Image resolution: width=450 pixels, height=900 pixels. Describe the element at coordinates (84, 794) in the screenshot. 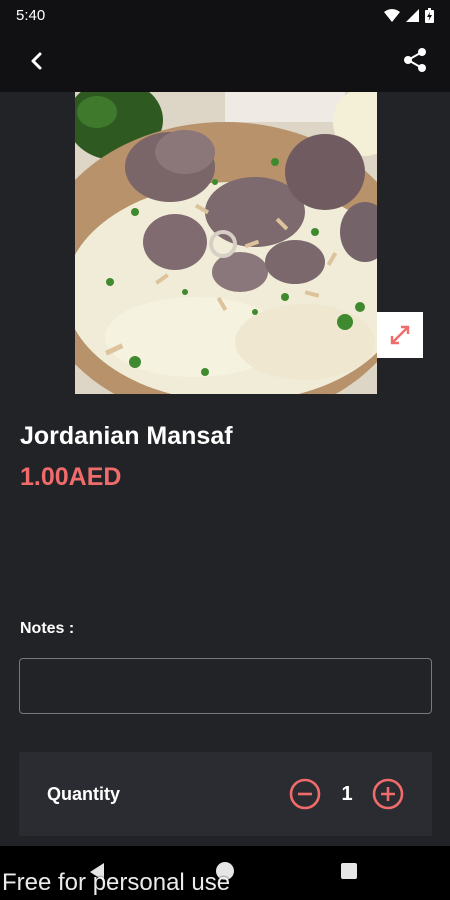

I see `quantity-label: Quantity` at that location.